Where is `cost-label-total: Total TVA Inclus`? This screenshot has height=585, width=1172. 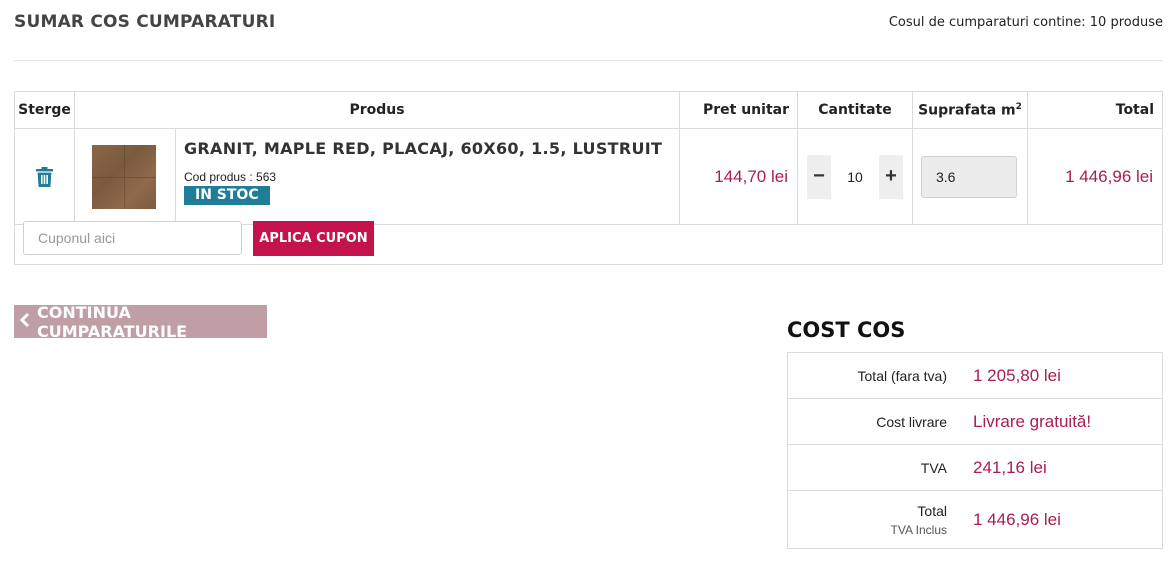
cost-label-total: Total TVA Inclus is located at coordinates (867, 520).